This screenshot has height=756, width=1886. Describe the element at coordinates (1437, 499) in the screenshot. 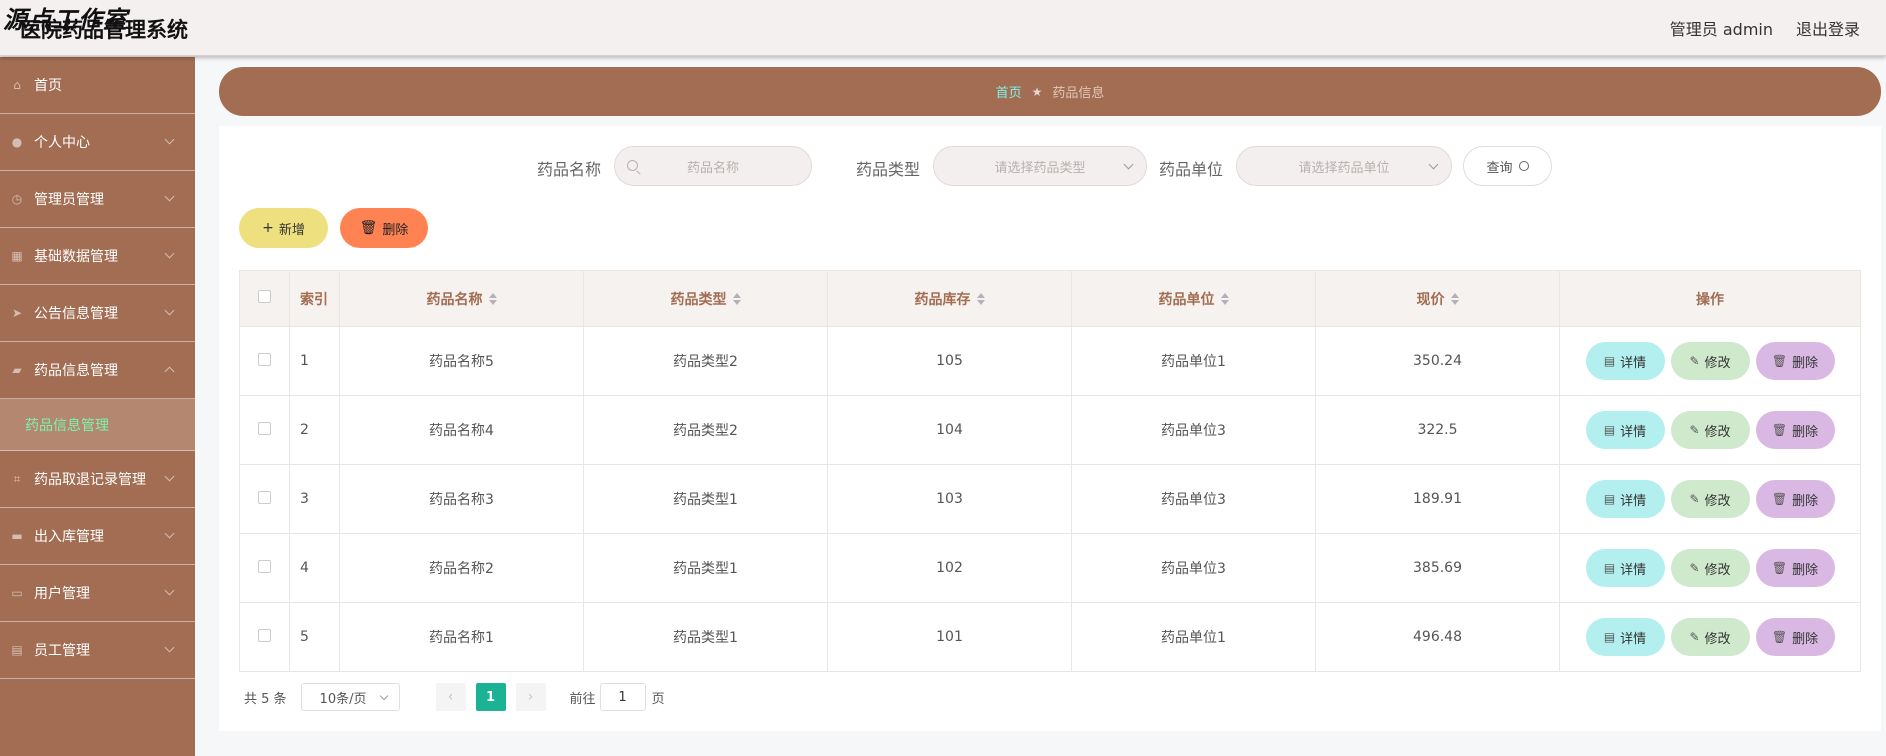

I see `cell-price: 189.91` at that location.